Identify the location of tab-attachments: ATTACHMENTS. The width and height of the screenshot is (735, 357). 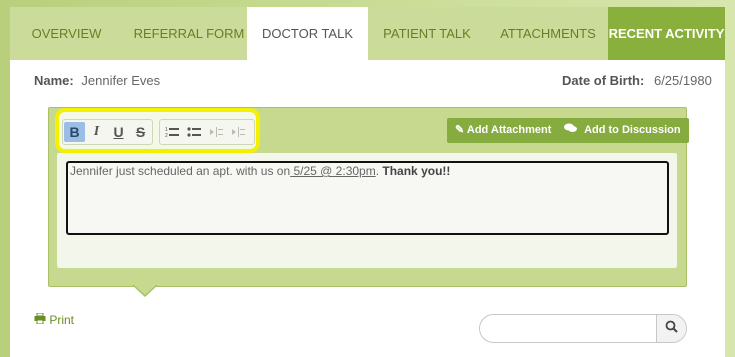
(548, 33).